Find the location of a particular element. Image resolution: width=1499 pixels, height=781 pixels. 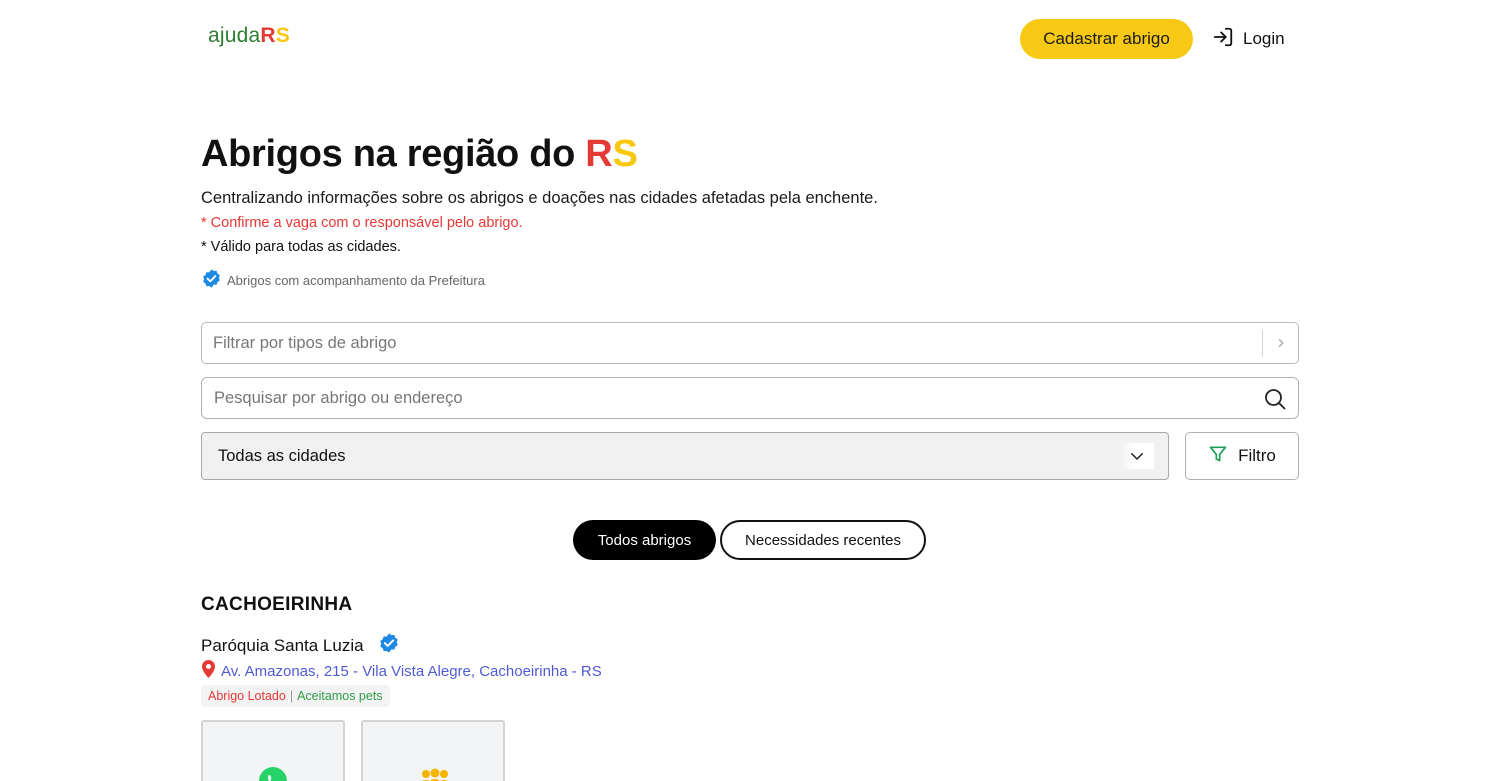

page-title: Abrigos na região do RS is located at coordinates (419, 154).